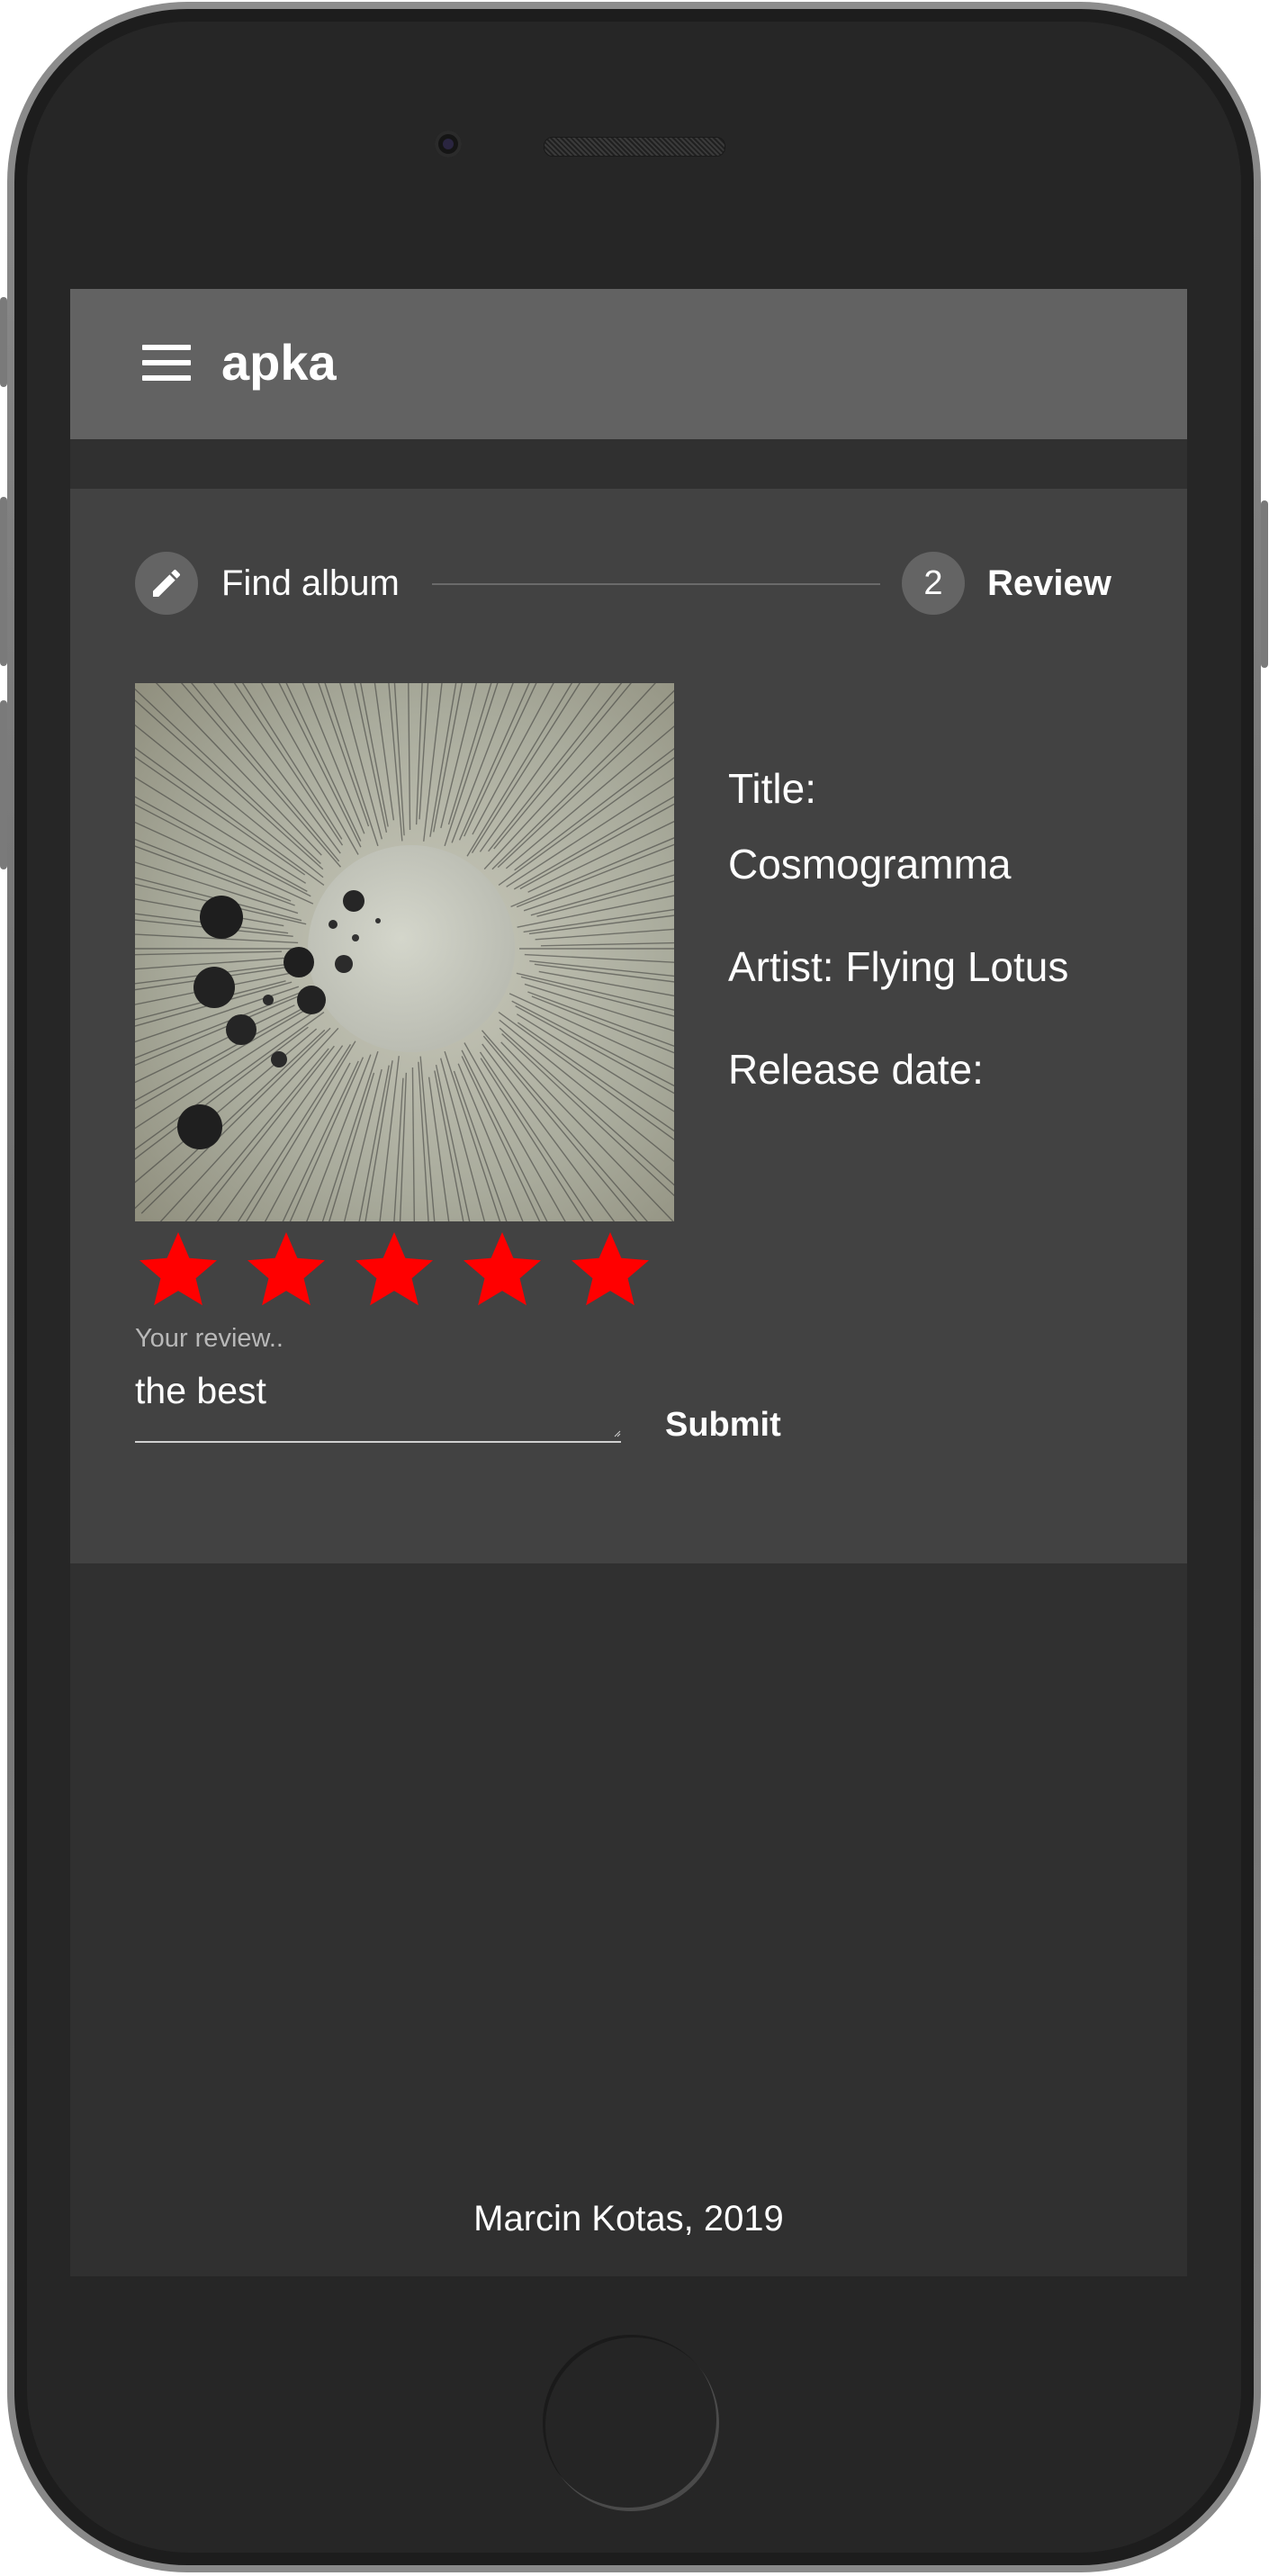 The height and width of the screenshot is (2576, 1269). What do you see at coordinates (628, 2218) in the screenshot?
I see `footer-credit: Marcin Kotas, 2019` at bounding box center [628, 2218].